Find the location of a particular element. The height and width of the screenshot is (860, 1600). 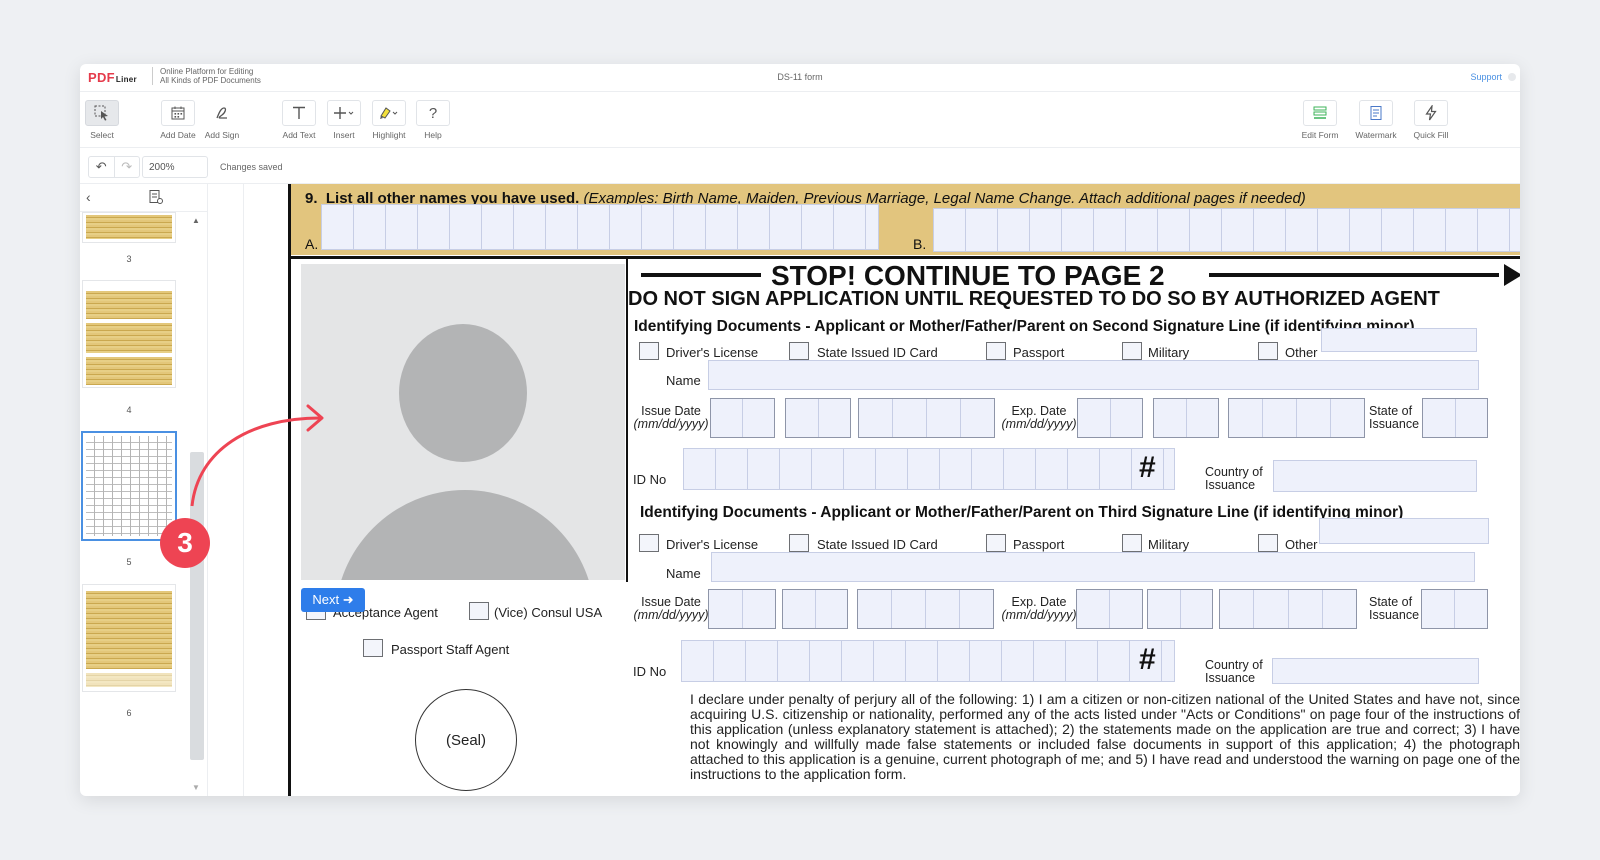

add-sign-label: Add Sign is located at coordinates (222, 135).